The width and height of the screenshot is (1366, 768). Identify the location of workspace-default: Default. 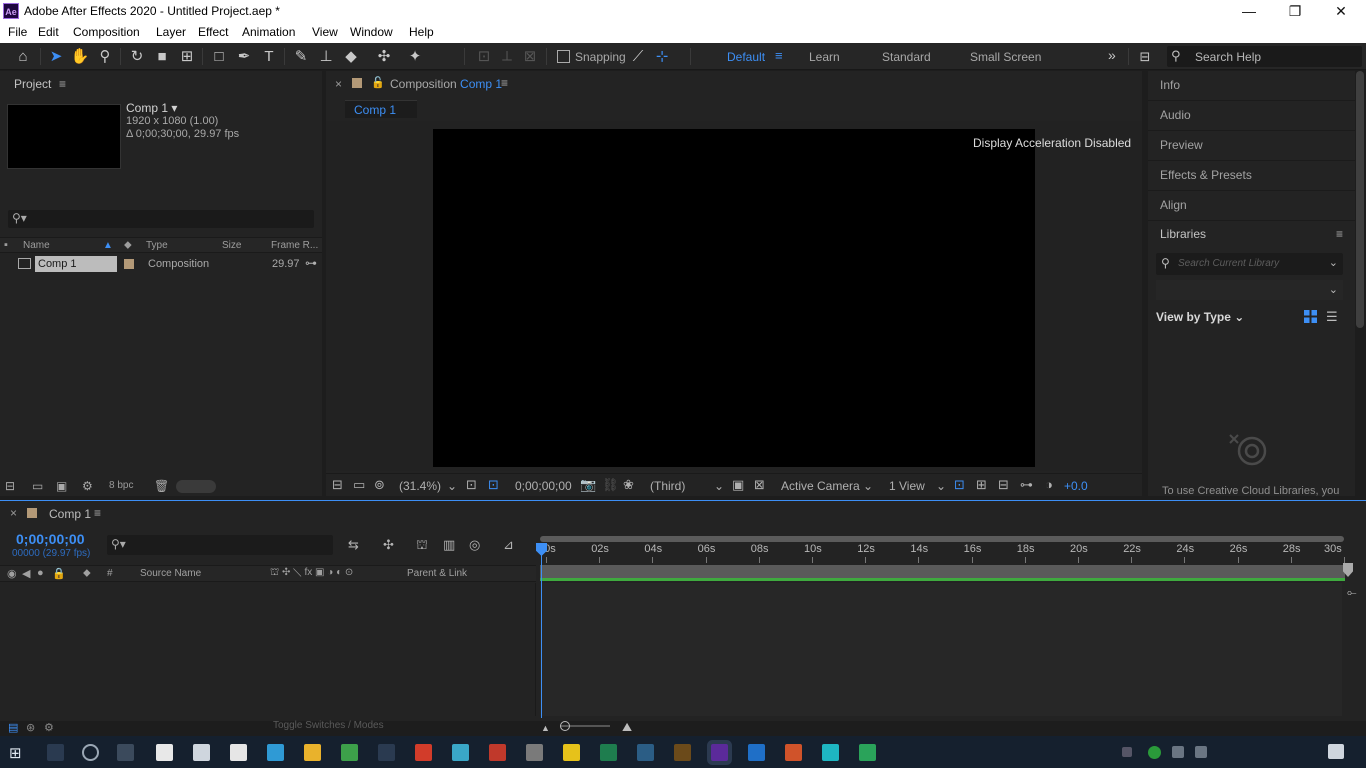
(746, 57).